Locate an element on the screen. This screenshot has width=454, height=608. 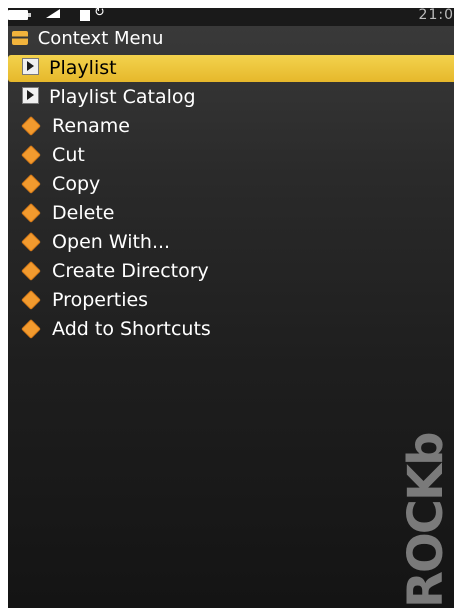
menu-item-delete: Delete is located at coordinates (231, 213).